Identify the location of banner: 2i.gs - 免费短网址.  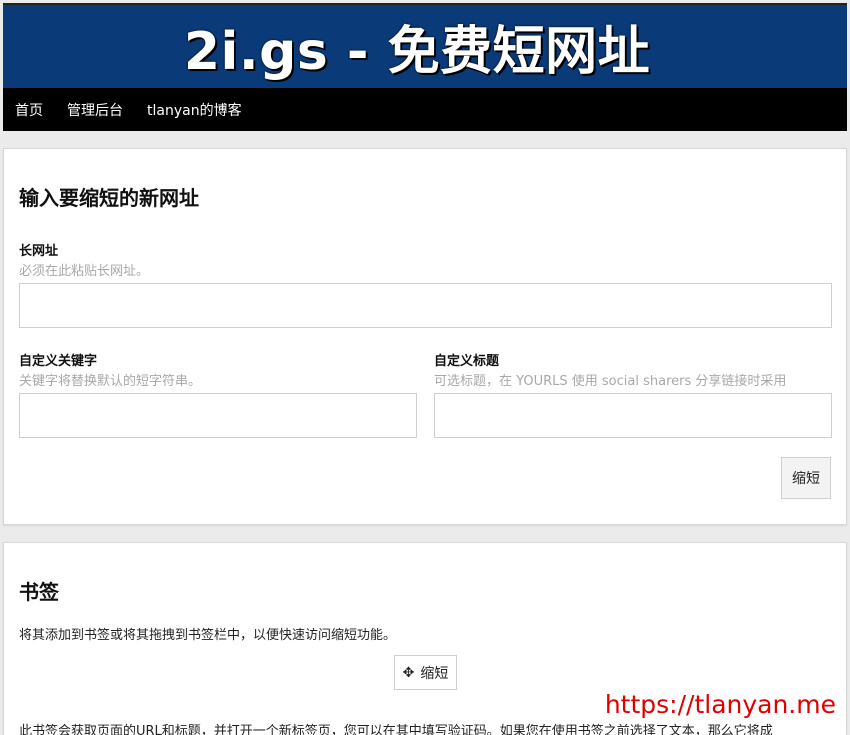
(425, 45).